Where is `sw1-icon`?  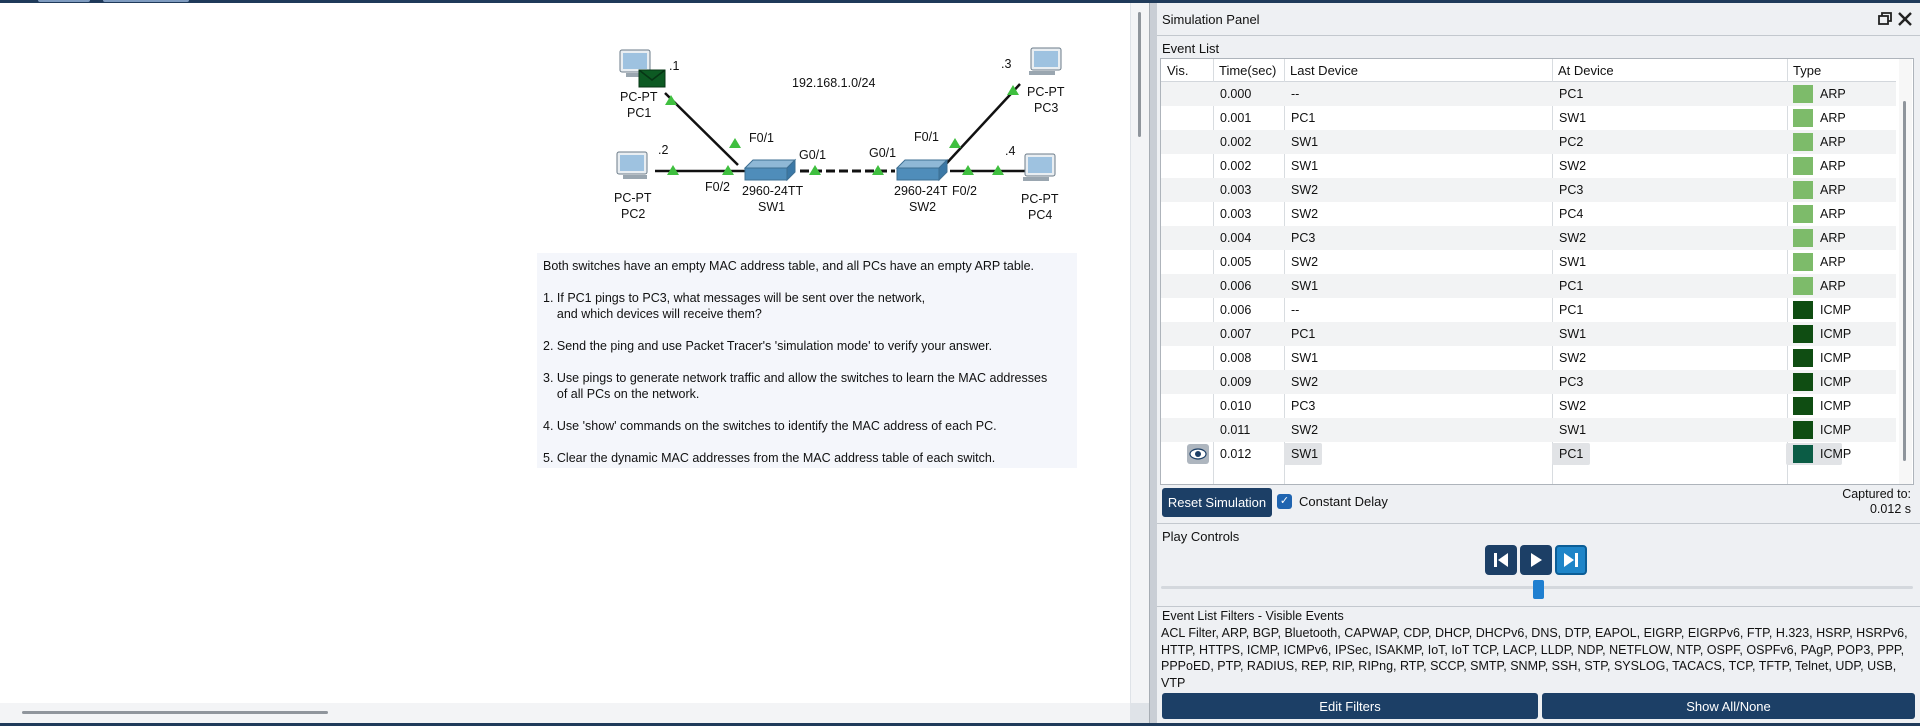
sw1-icon is located at coordinates (770, 170).